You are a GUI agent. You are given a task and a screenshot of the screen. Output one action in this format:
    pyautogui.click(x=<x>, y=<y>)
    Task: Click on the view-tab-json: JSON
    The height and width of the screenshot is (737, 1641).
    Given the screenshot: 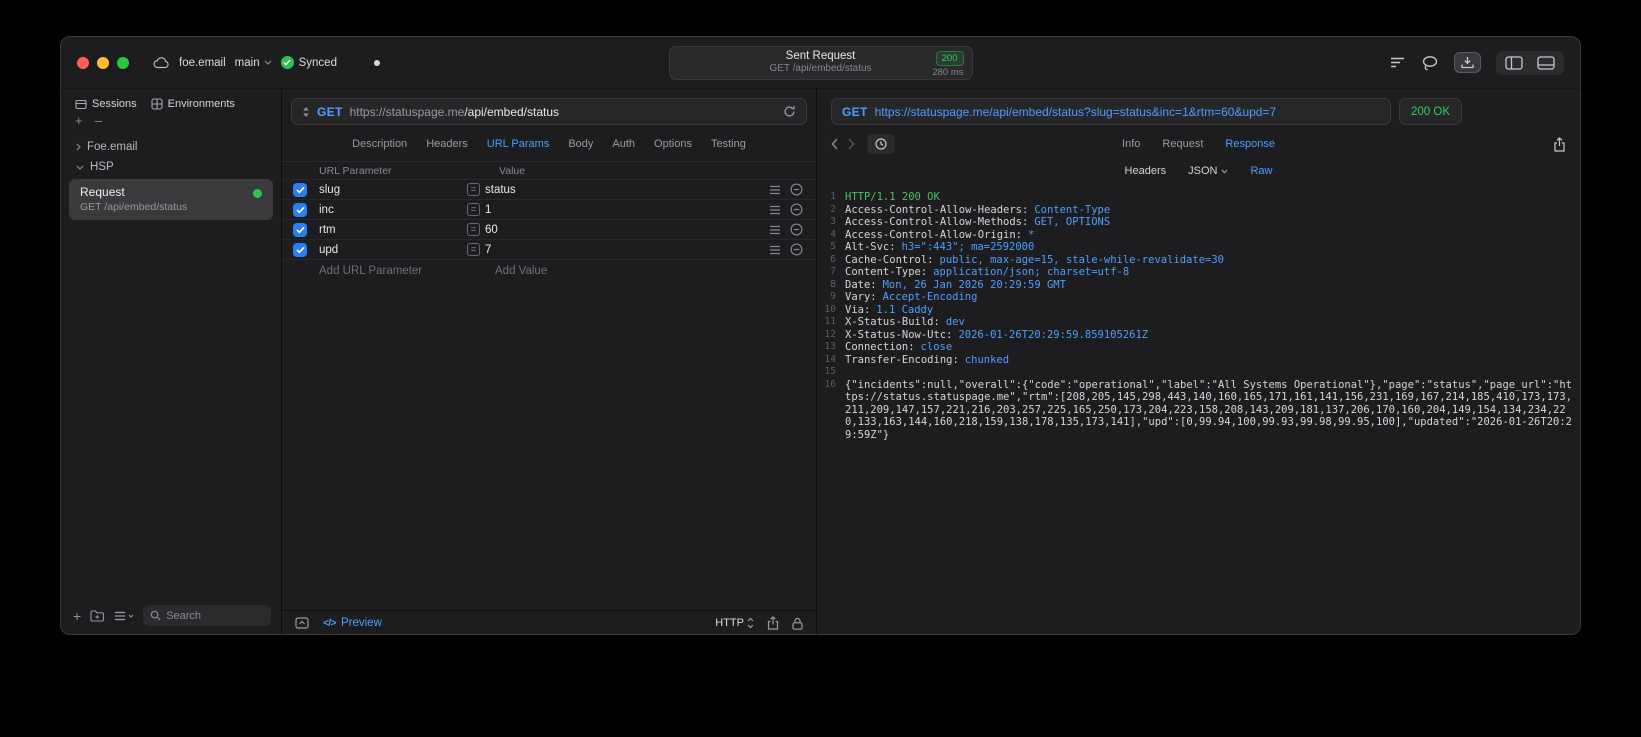 What is the action you would take?
    pyautogui.click(x=1208, y=171)
    